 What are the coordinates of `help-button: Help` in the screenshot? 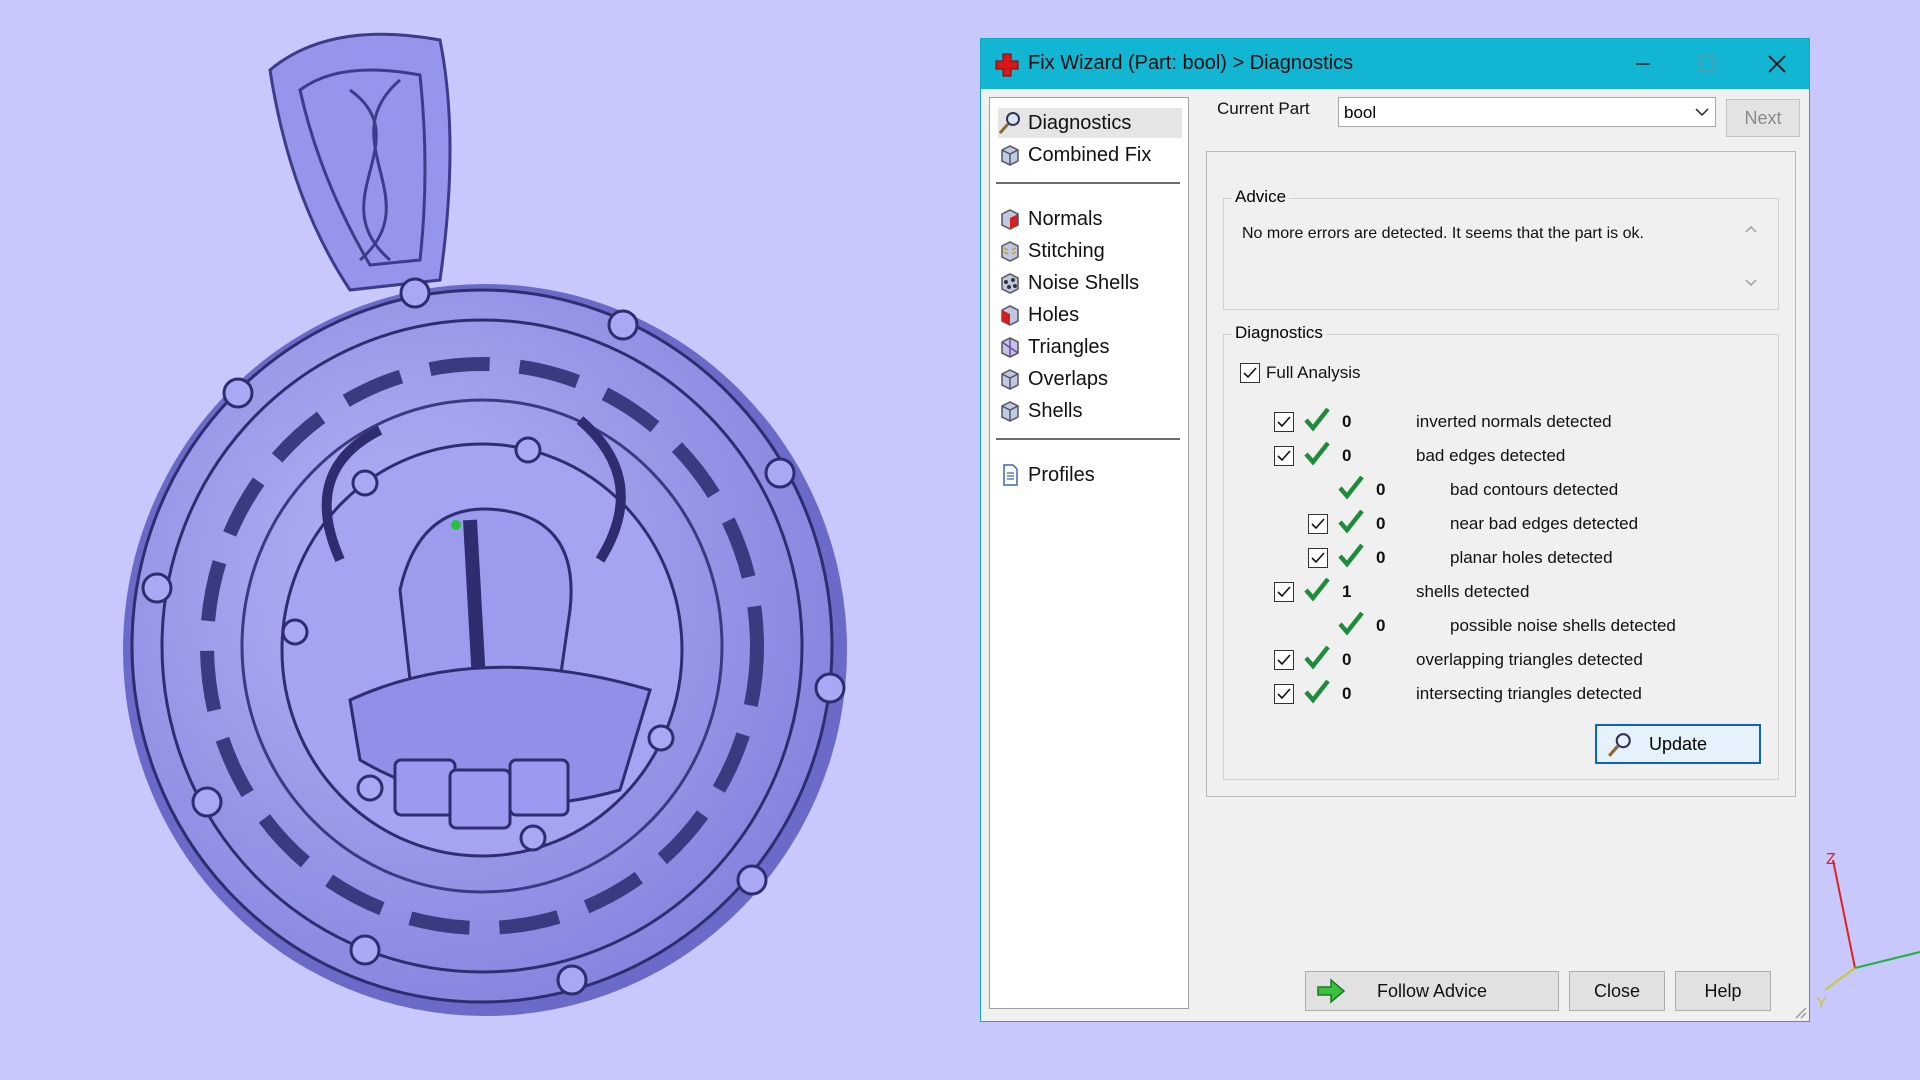 It's located at (1723, 991).